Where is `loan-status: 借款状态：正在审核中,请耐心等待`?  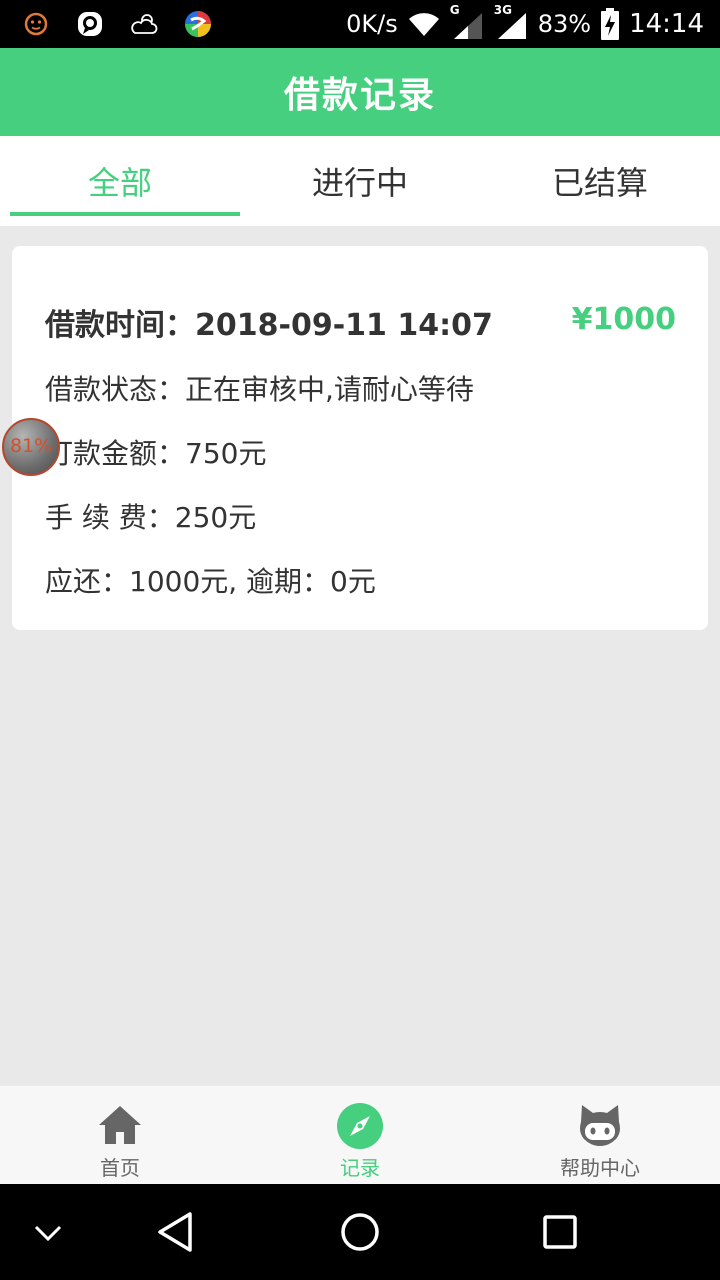
loan-status: 借款状态：正在审核中,请耐心等待 is located at coordinates (259, 389).